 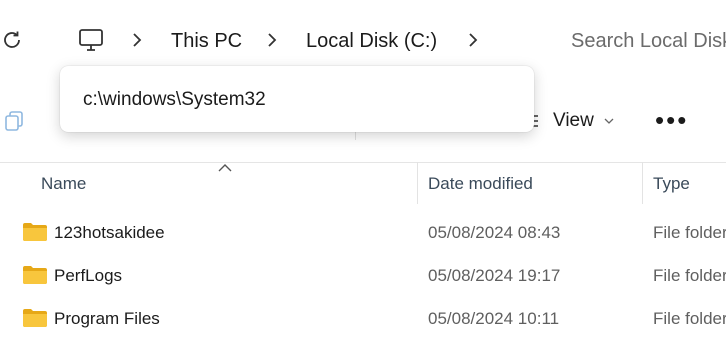 What do you see at coordinates (480, 184) in the screenshot?
I see `column-header-date-modified: Date modified` at bounding box center [480, 184].